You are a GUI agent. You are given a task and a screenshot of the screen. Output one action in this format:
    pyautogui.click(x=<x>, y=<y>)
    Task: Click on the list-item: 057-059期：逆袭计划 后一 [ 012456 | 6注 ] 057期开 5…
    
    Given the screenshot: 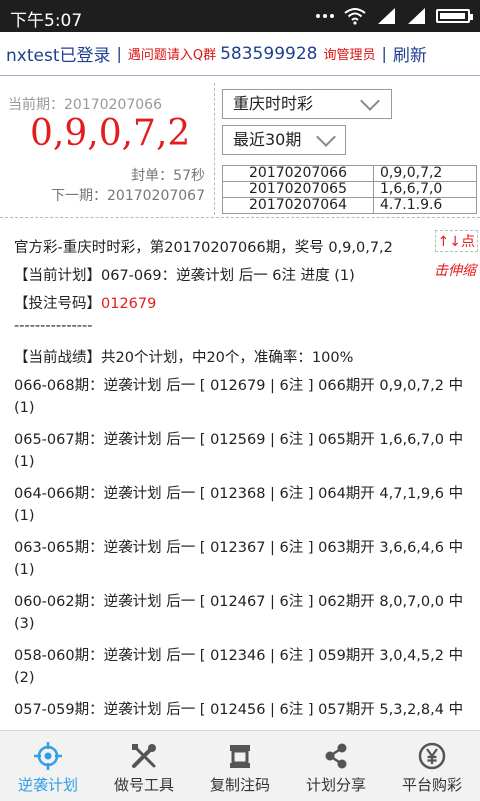 What is the action you would take?
    pyautogui.click(x=239, y=710)
    